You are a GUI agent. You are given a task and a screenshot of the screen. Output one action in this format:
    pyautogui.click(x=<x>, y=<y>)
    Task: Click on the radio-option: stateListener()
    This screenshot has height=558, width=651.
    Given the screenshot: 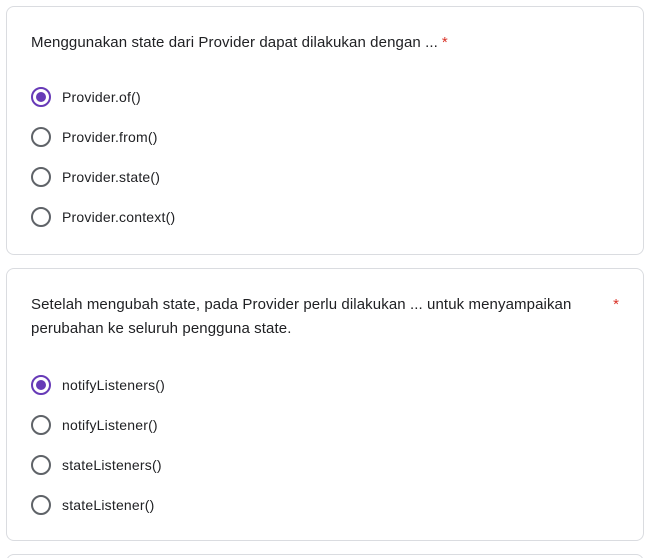 What is the action you would take?
    pyautogui.click(x=325, y=505)
    